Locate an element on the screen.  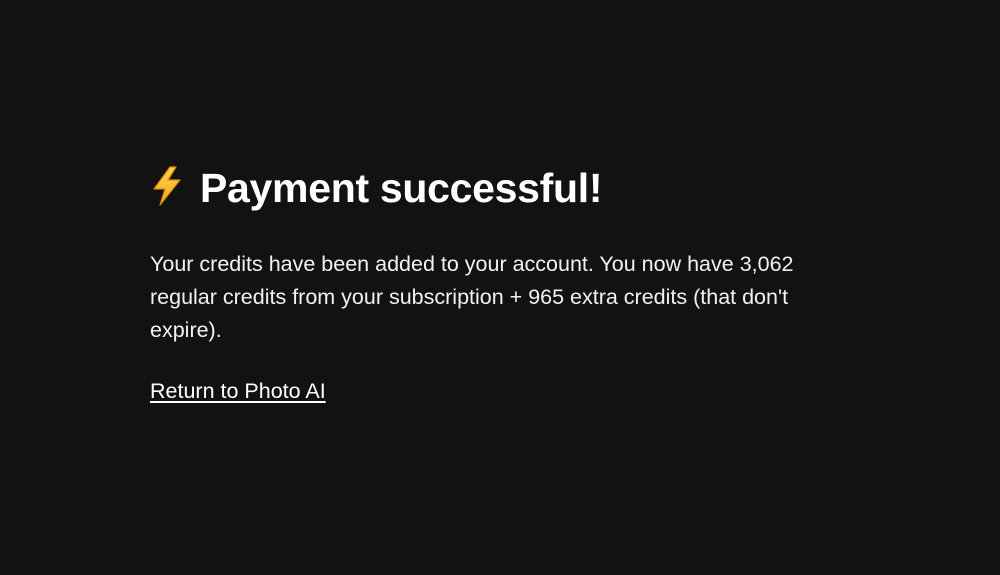
title-row: Payment successful! is located at coordinates (510, 188).